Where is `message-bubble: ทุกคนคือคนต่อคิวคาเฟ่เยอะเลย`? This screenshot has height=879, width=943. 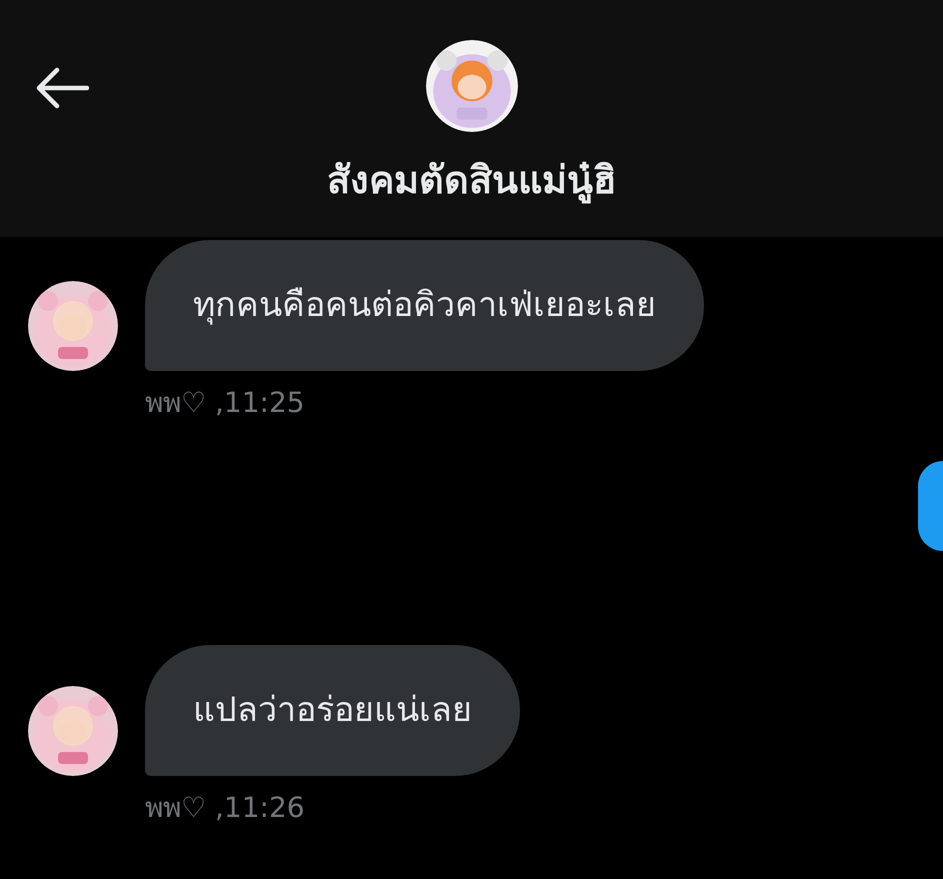 message-bubble: ทุกคนคือคนต่อคิวคาเฟ่เยอะเลย is located at coordinates (424, 305).